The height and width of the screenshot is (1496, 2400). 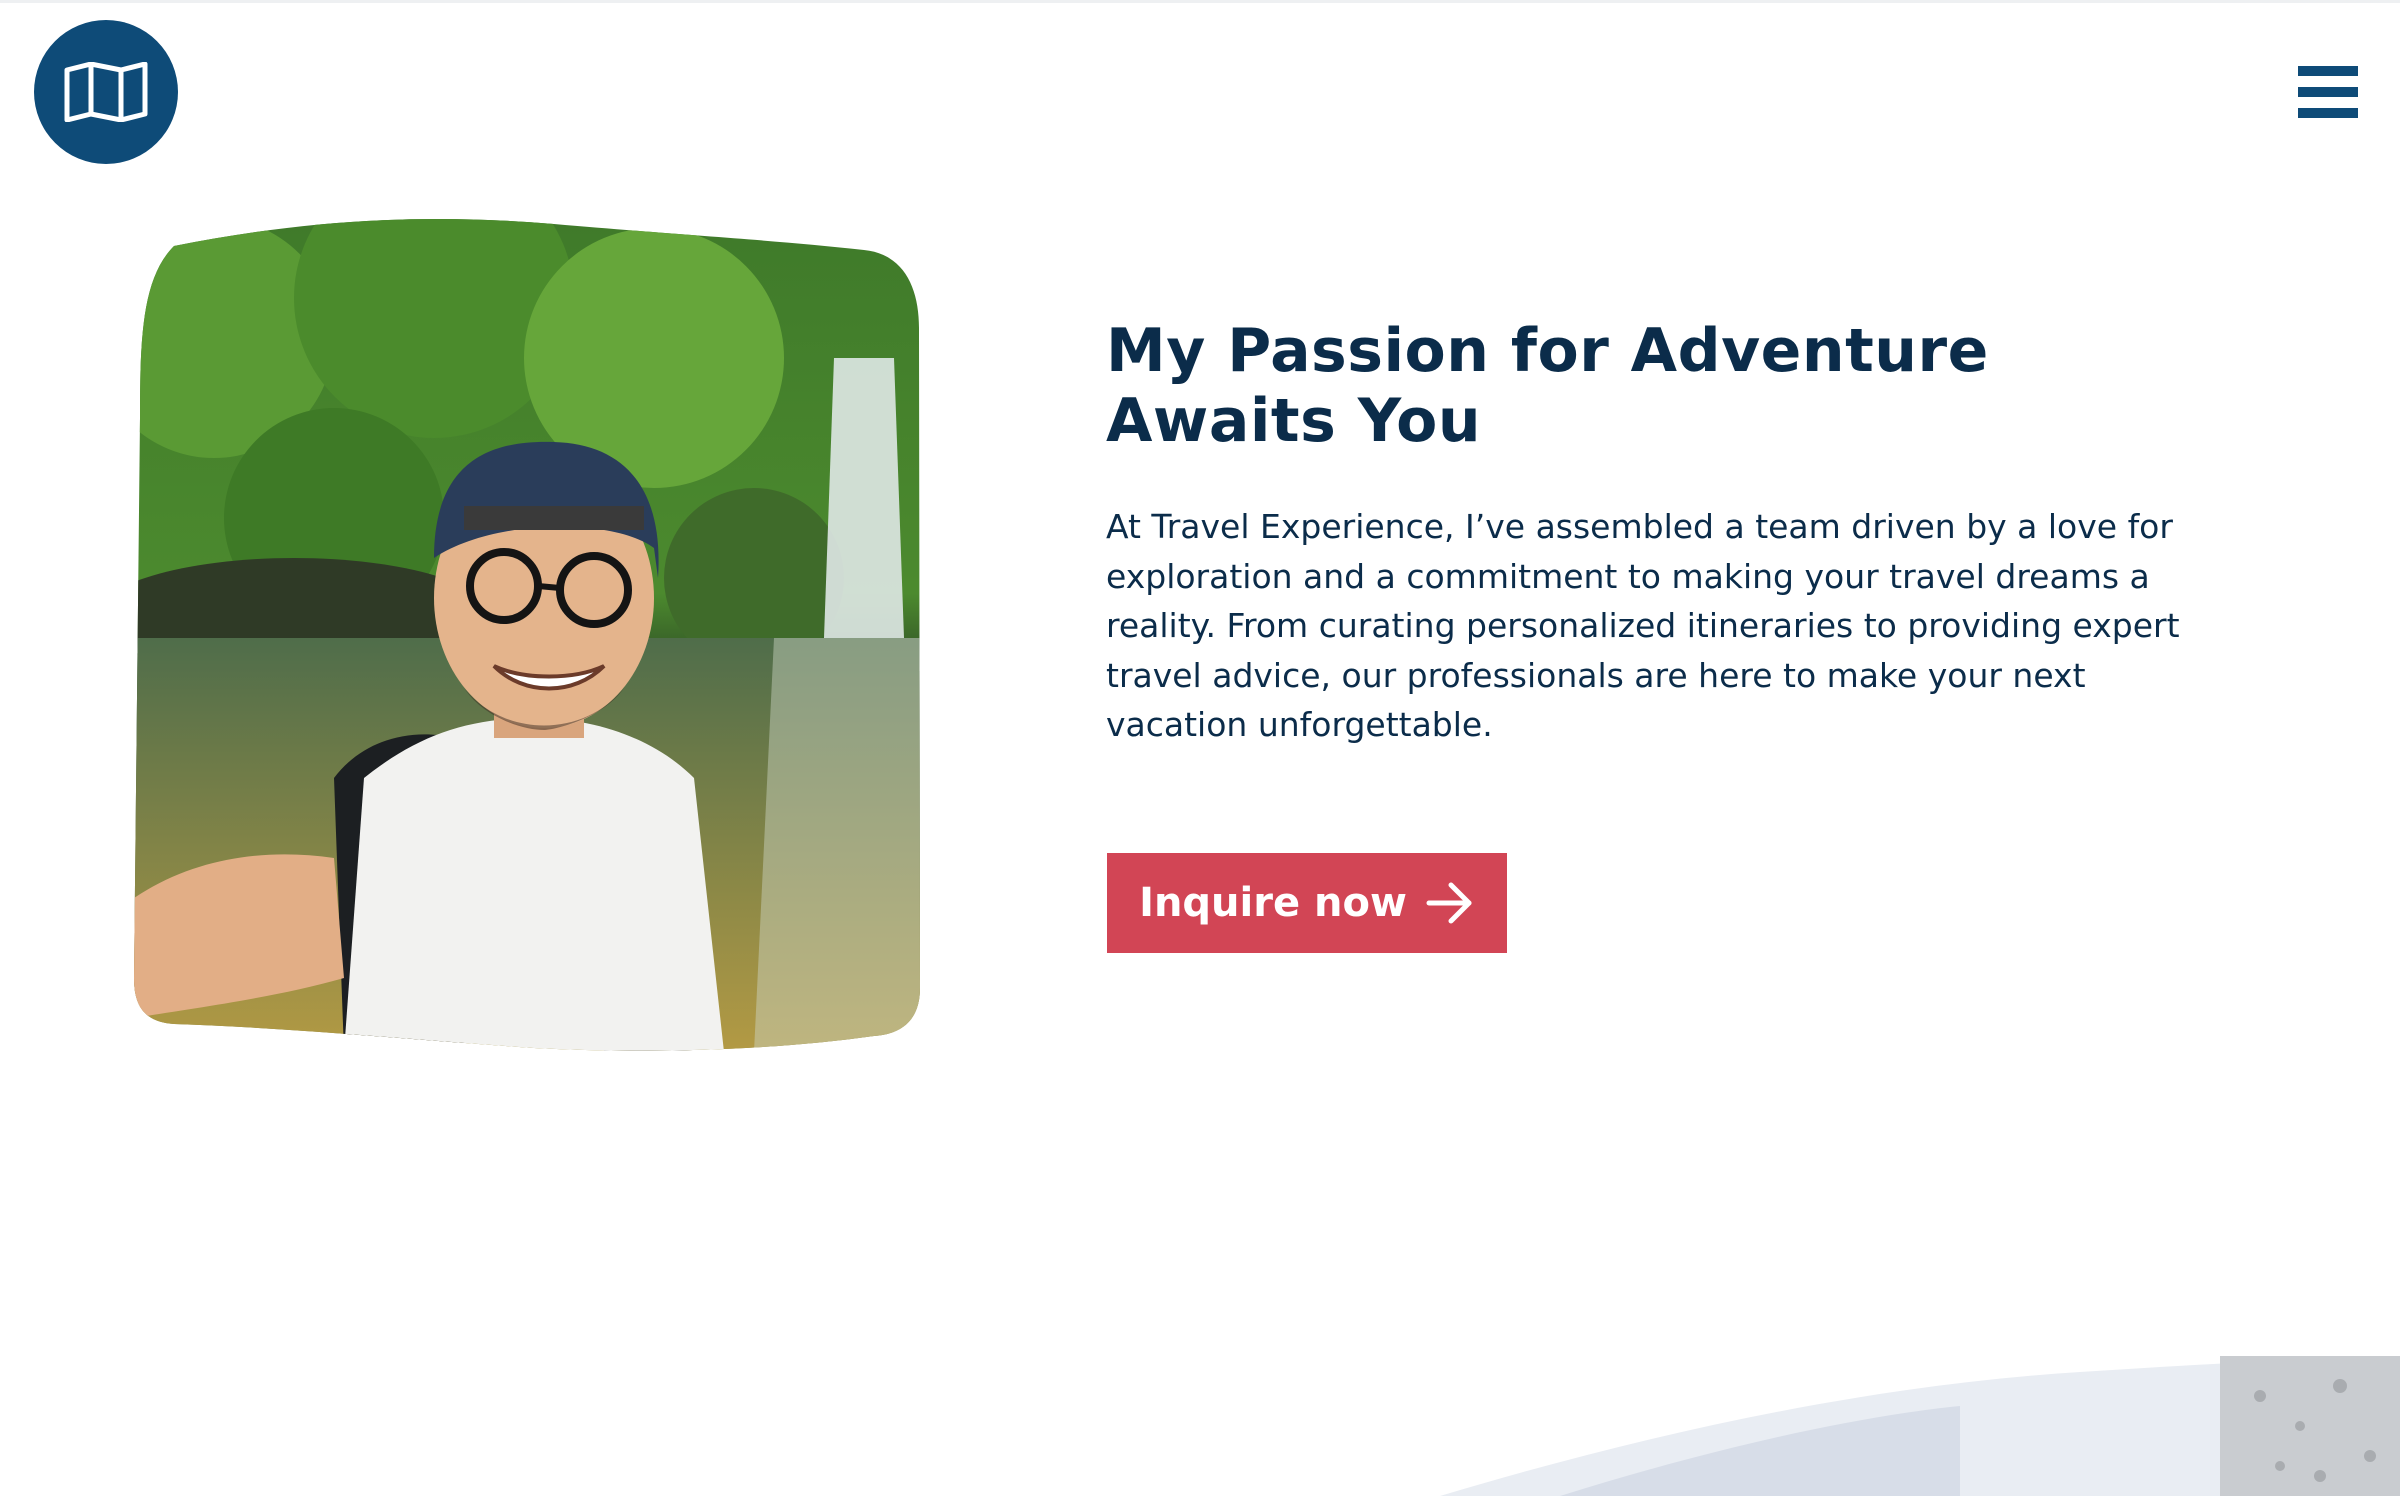 I want to click on logo, so click(x=106, y=92).